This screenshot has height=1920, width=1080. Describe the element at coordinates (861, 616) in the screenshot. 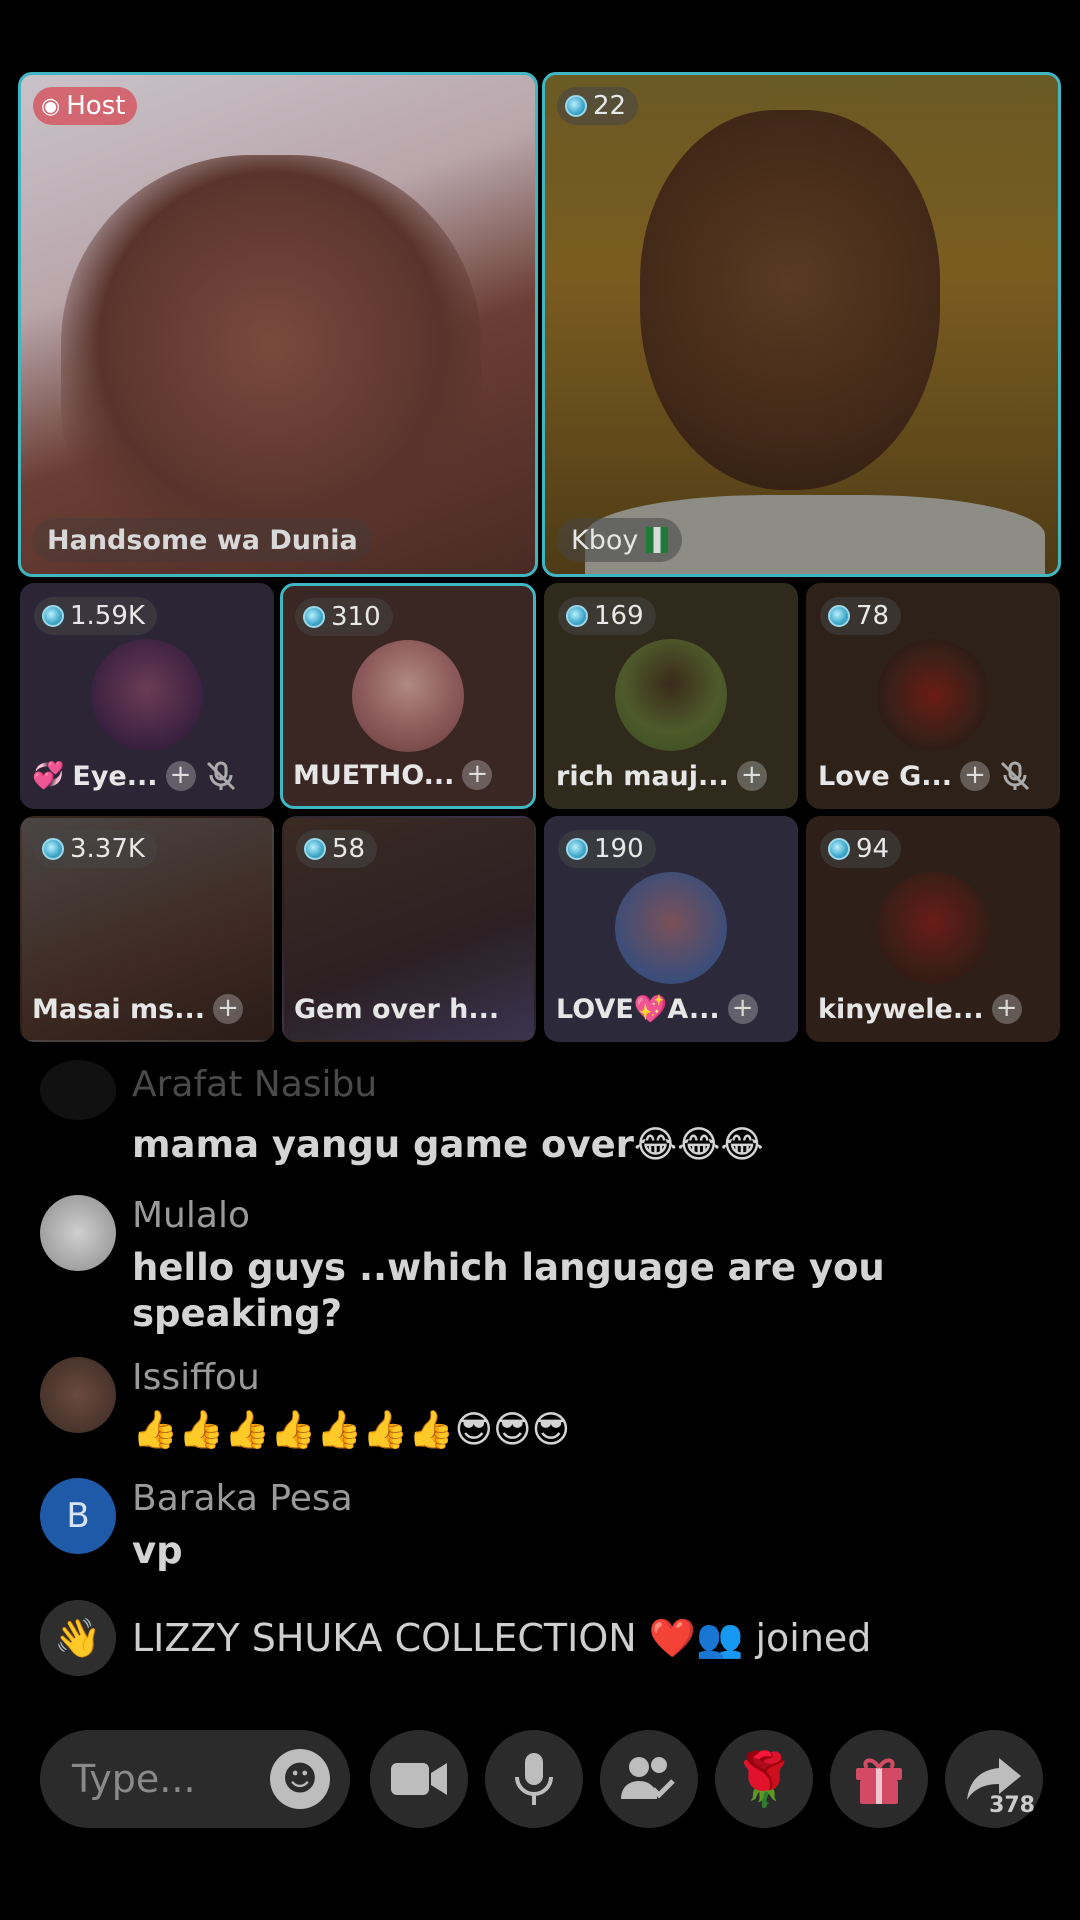

I see `count-badge: 78` at that location.